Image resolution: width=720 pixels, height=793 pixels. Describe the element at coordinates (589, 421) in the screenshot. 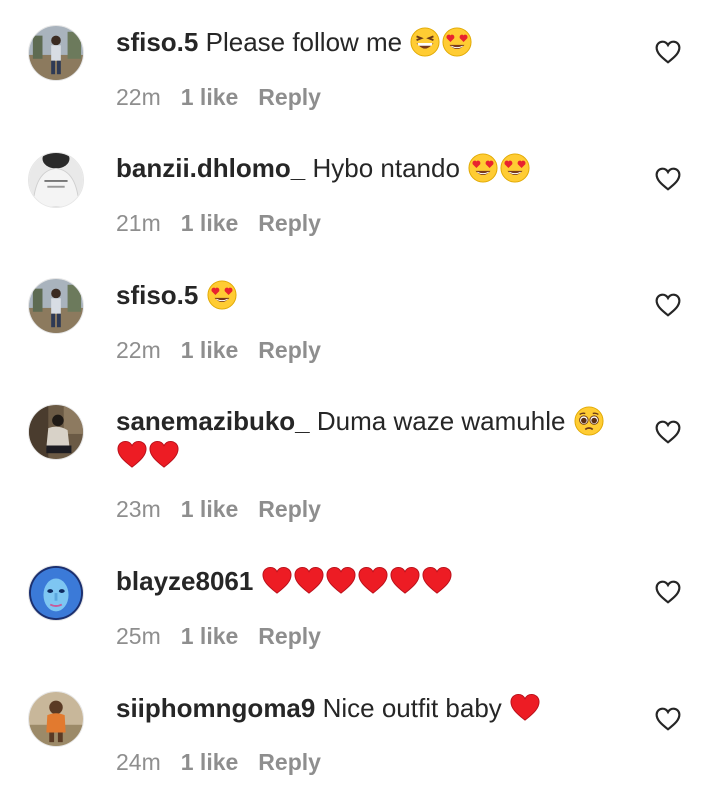

I see `pleading-face-emoji` at that location.